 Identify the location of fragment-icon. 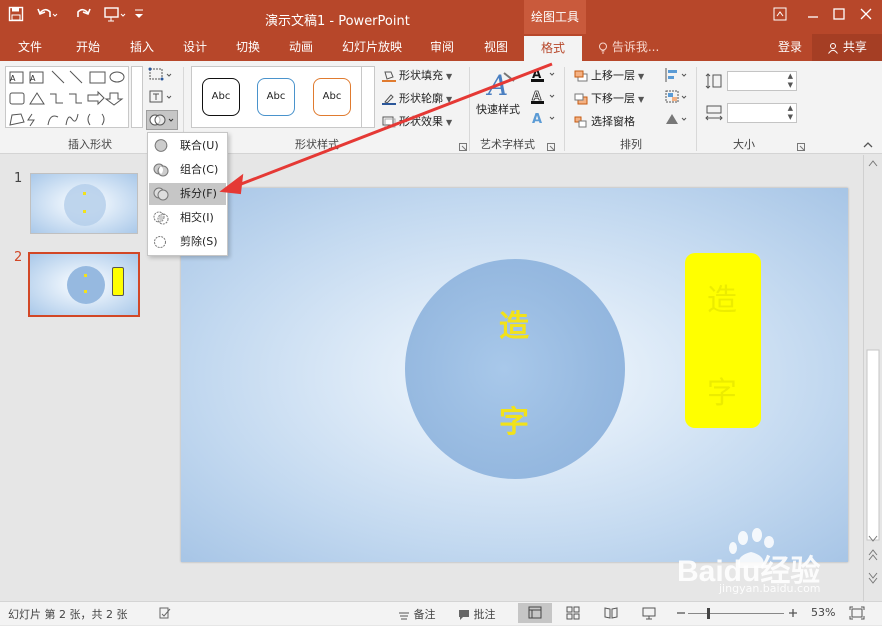
(161, 194).